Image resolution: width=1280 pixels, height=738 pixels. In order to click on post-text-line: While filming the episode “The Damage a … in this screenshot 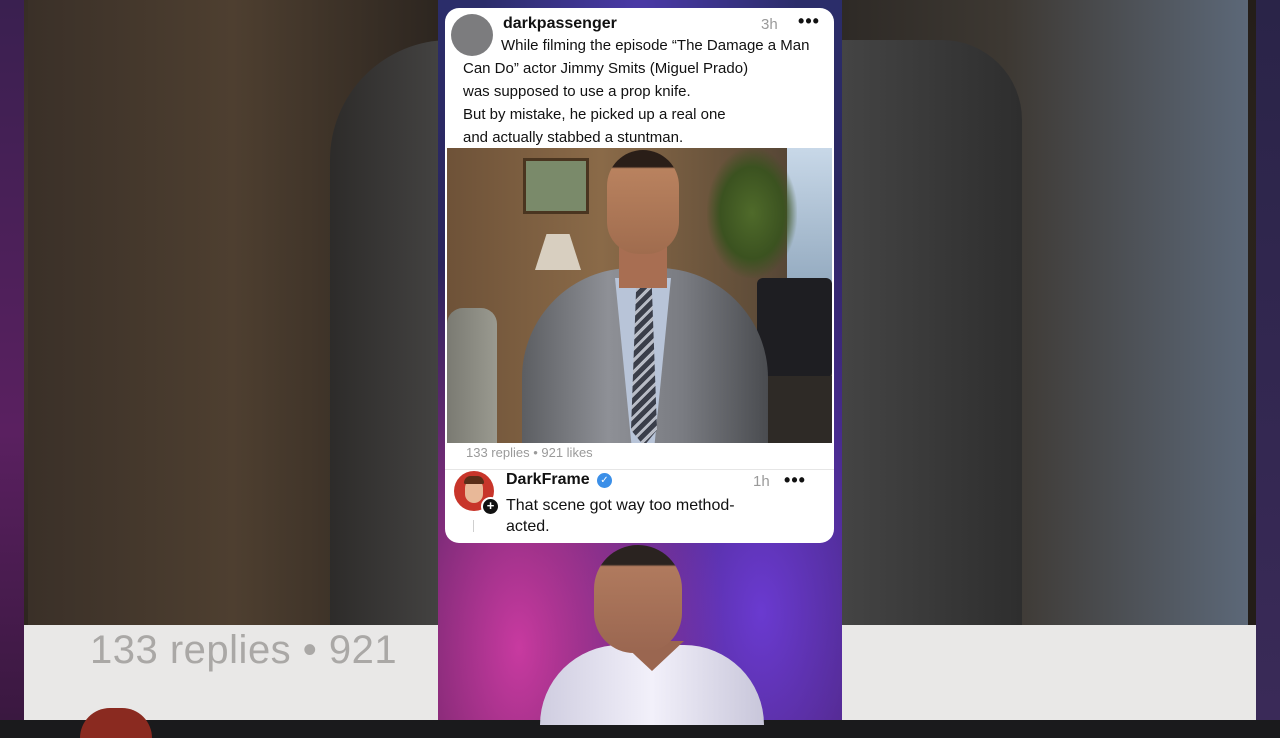, I will do `click(655, 45)`.